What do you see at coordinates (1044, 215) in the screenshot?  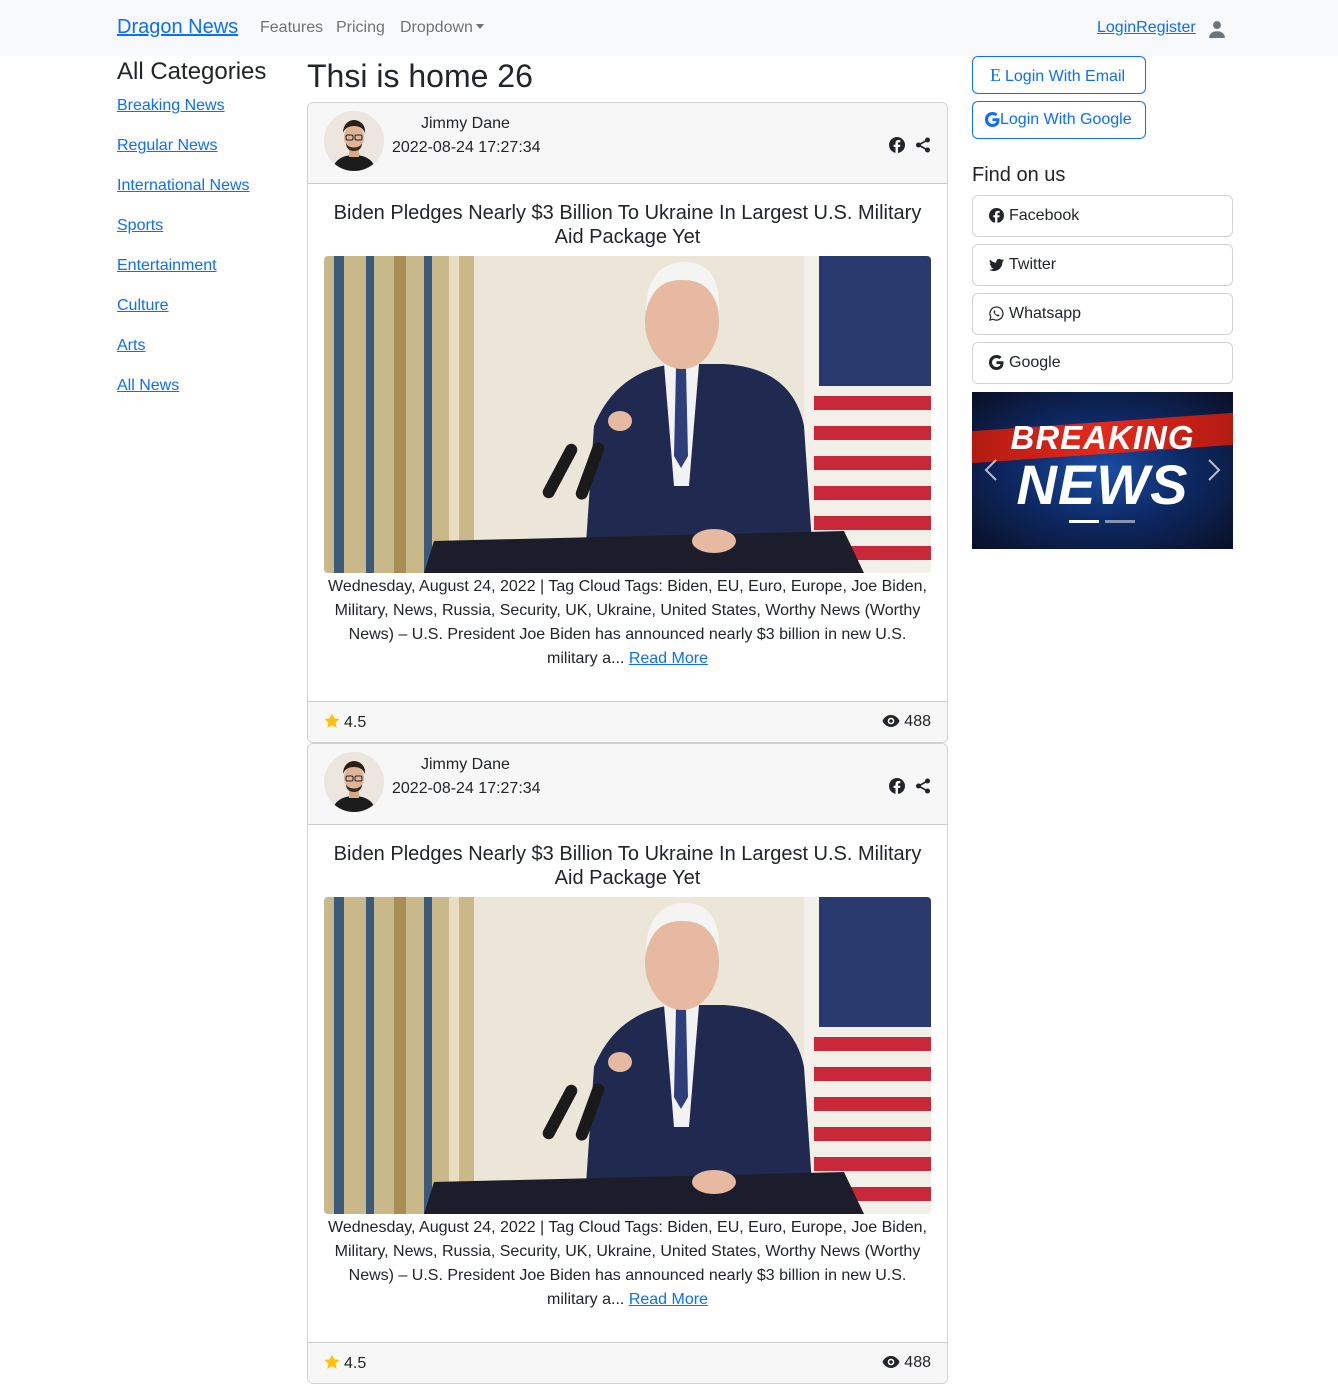 I see `social-label: Facebook` at bounding box center [1044, 215].